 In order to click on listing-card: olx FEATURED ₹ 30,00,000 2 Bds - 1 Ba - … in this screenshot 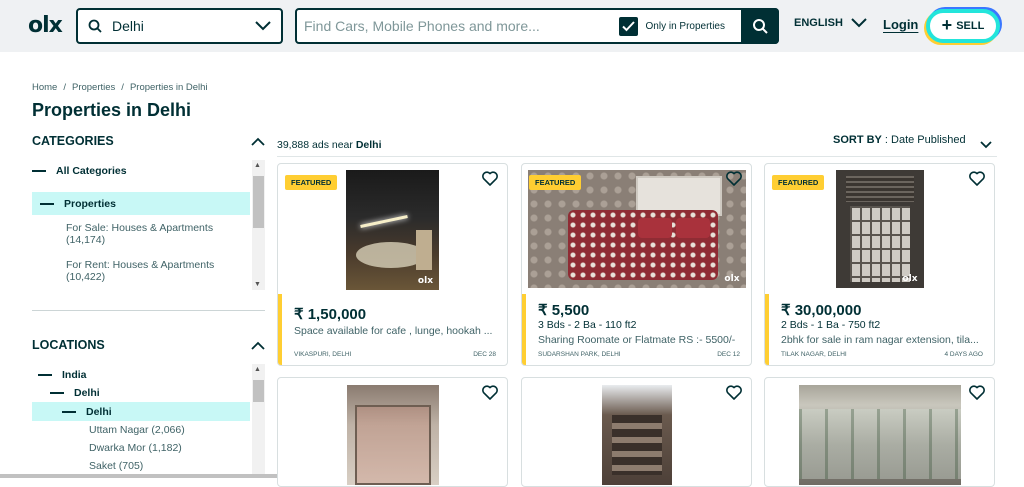, I will do `click(879, 264)`.